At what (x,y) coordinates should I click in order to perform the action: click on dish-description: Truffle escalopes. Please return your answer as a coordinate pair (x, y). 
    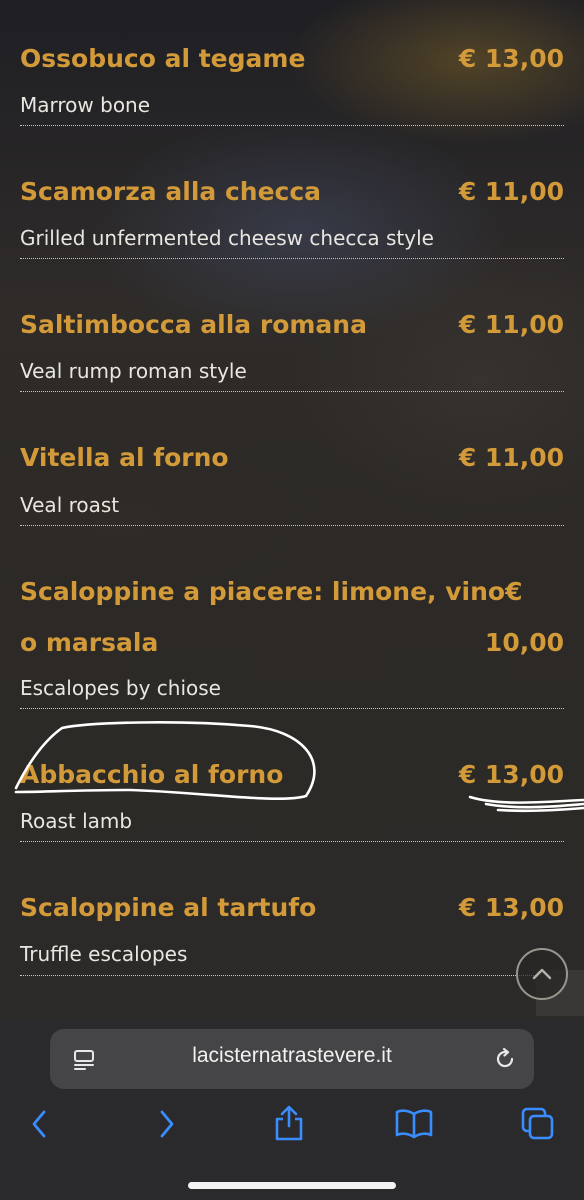
    Looking at the image, I should click on (104, 954).